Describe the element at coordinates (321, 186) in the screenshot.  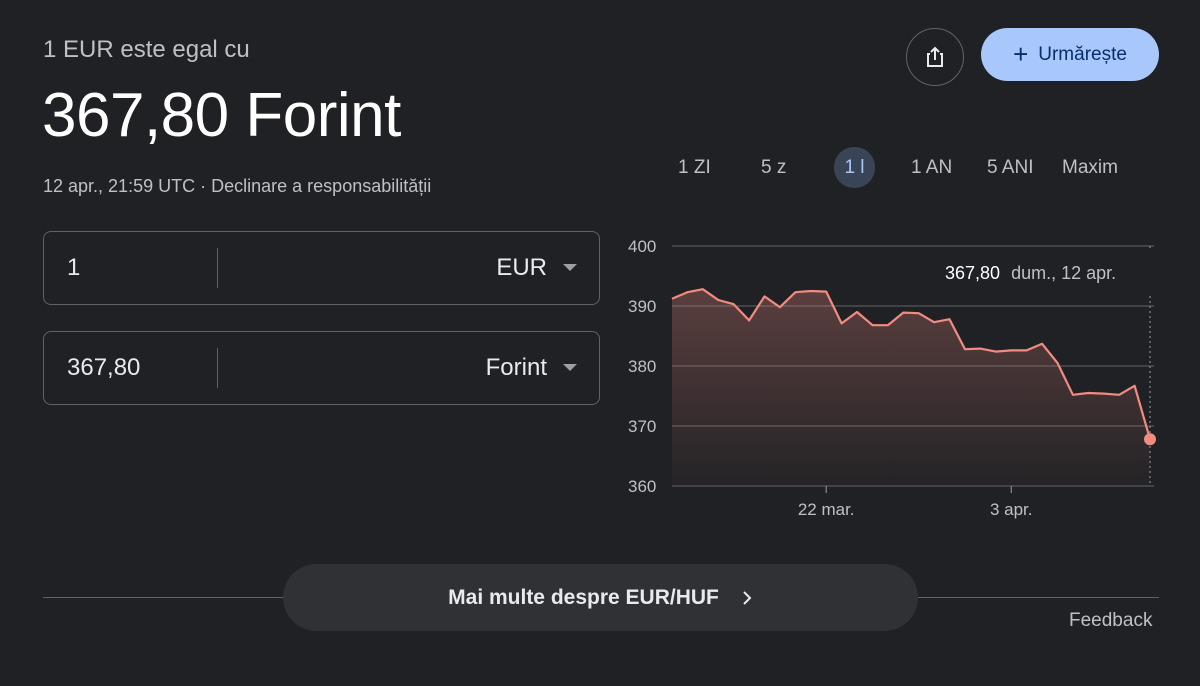
I see `disclaimer-link: Declinare a responsabilității` at that location.